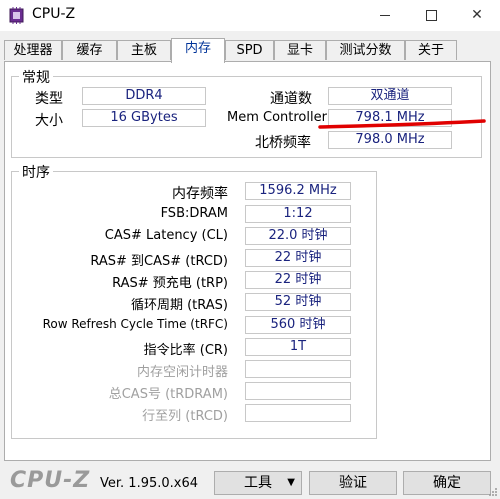  I want to click on timing-label-fsb-dram: FSB:DRAM, so click(194, 213).